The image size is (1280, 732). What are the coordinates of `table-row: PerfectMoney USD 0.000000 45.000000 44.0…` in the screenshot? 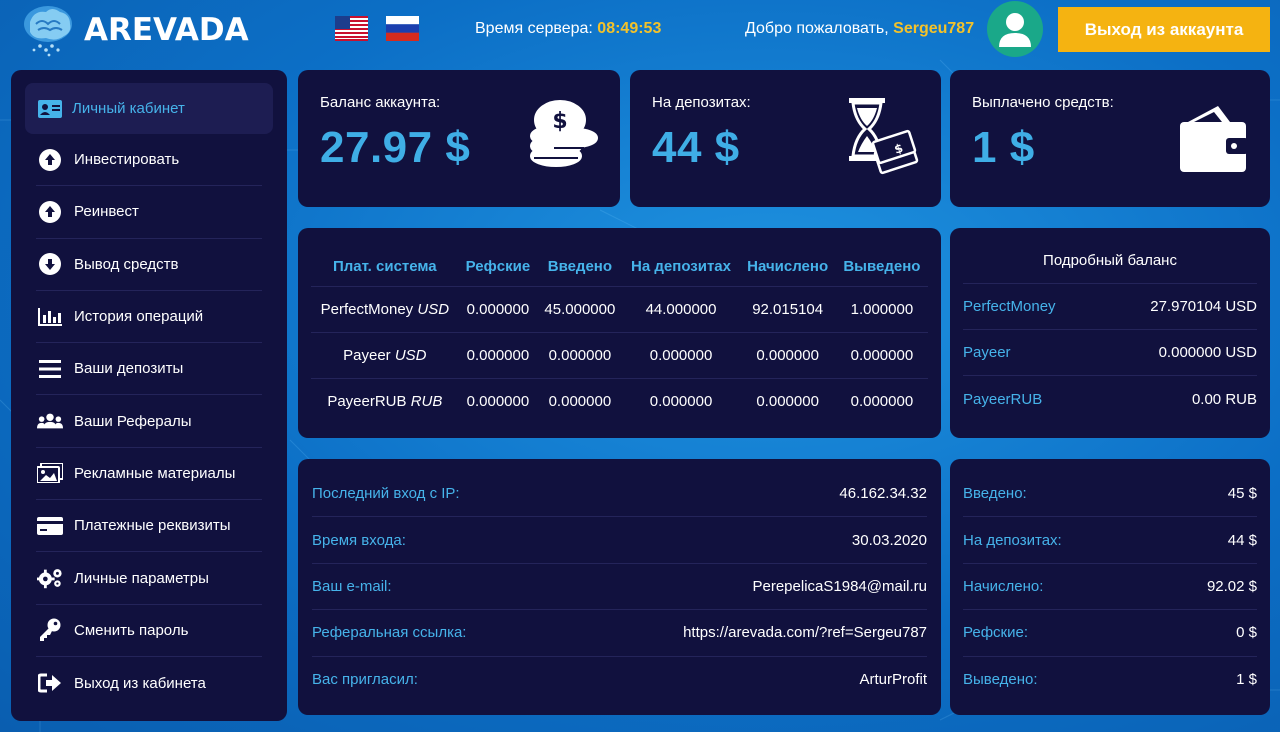 It's located at (619, 309).